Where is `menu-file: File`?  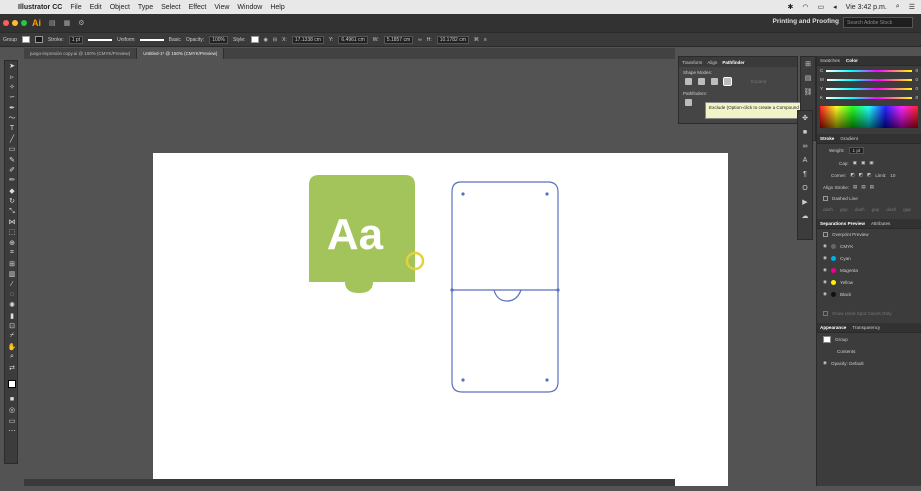
menu-file: File is located at coordinates (75, 7).